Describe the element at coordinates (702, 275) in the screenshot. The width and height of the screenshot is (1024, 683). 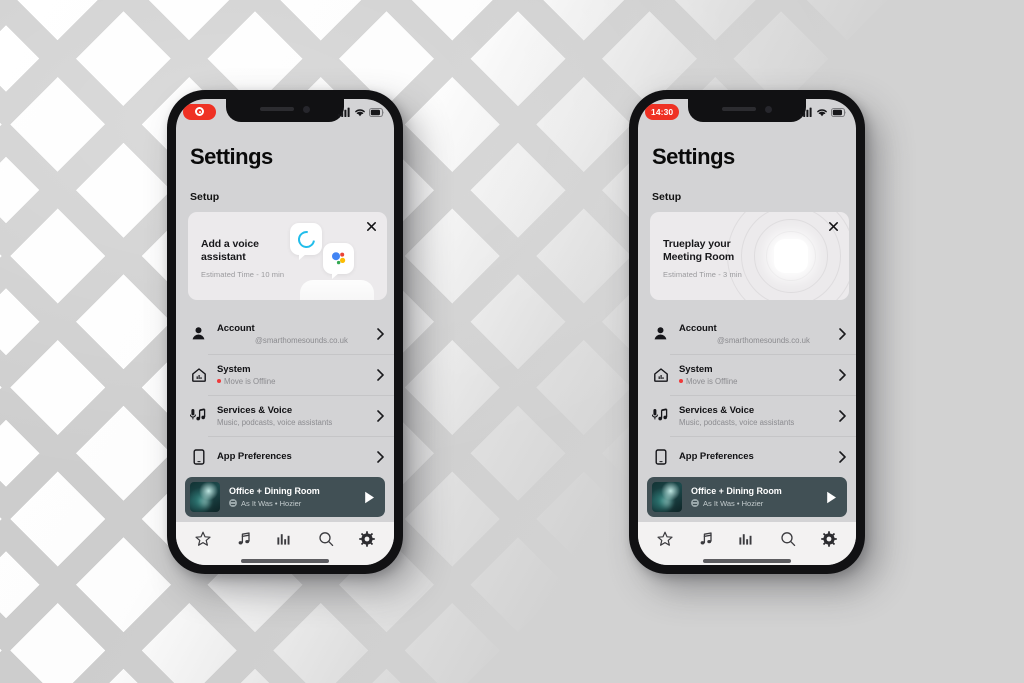
I see `setup-card-subtitle: Estimated Time - 3 min` at that location.